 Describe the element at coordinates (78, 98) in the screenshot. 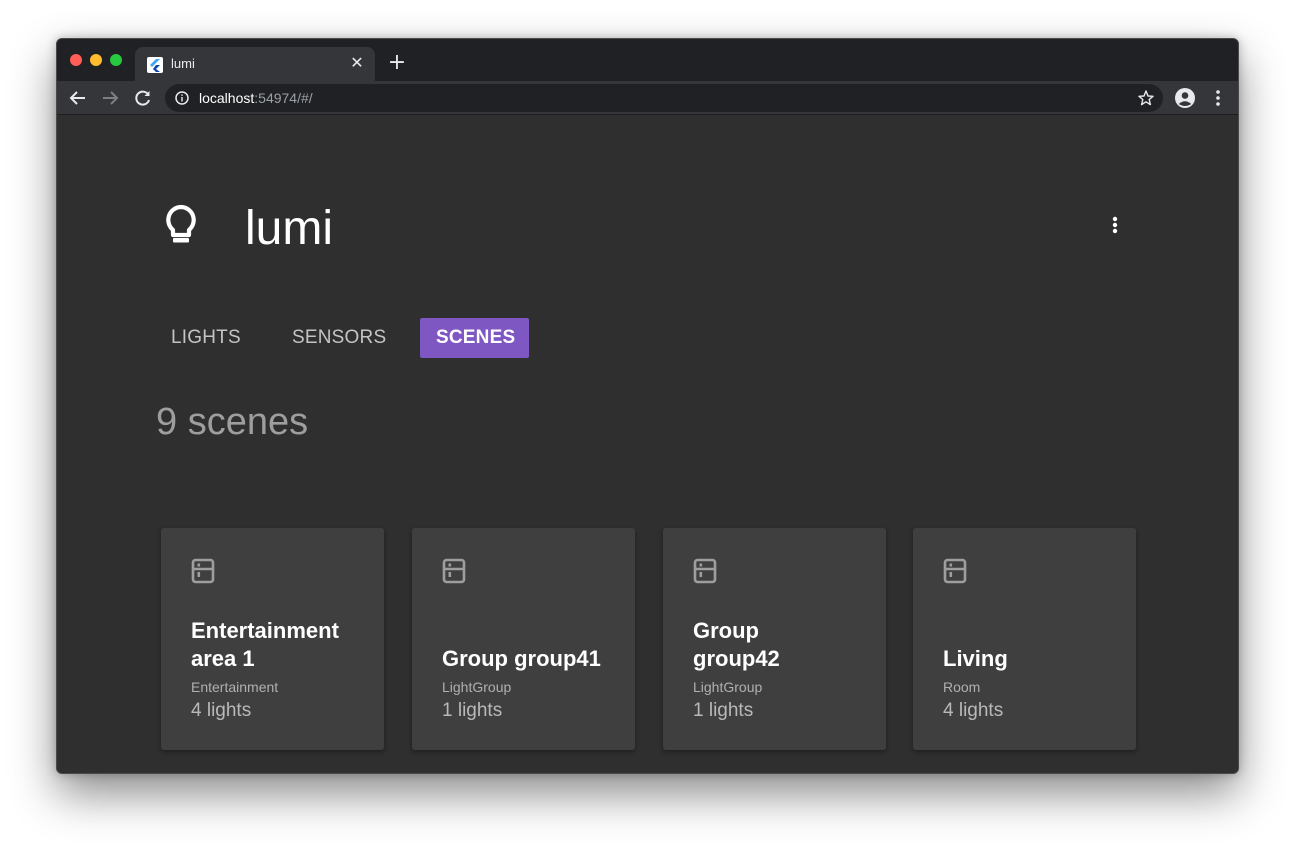

I see `back-icon` at that location.